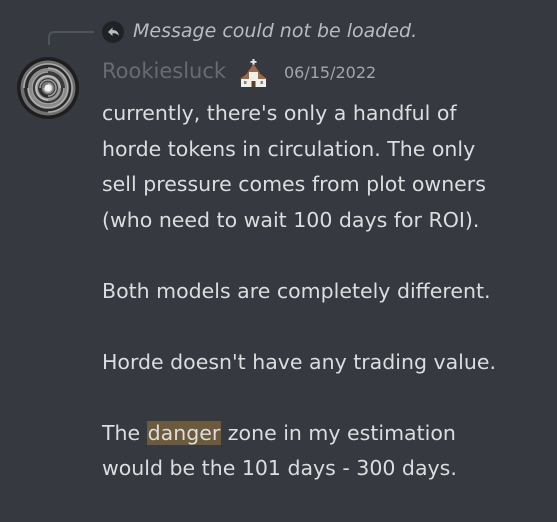 Image resolution: width=557 pixels, height=522 pixels. I want to click on text-line: would be the 101 days - 300 days., so click(279, 468).